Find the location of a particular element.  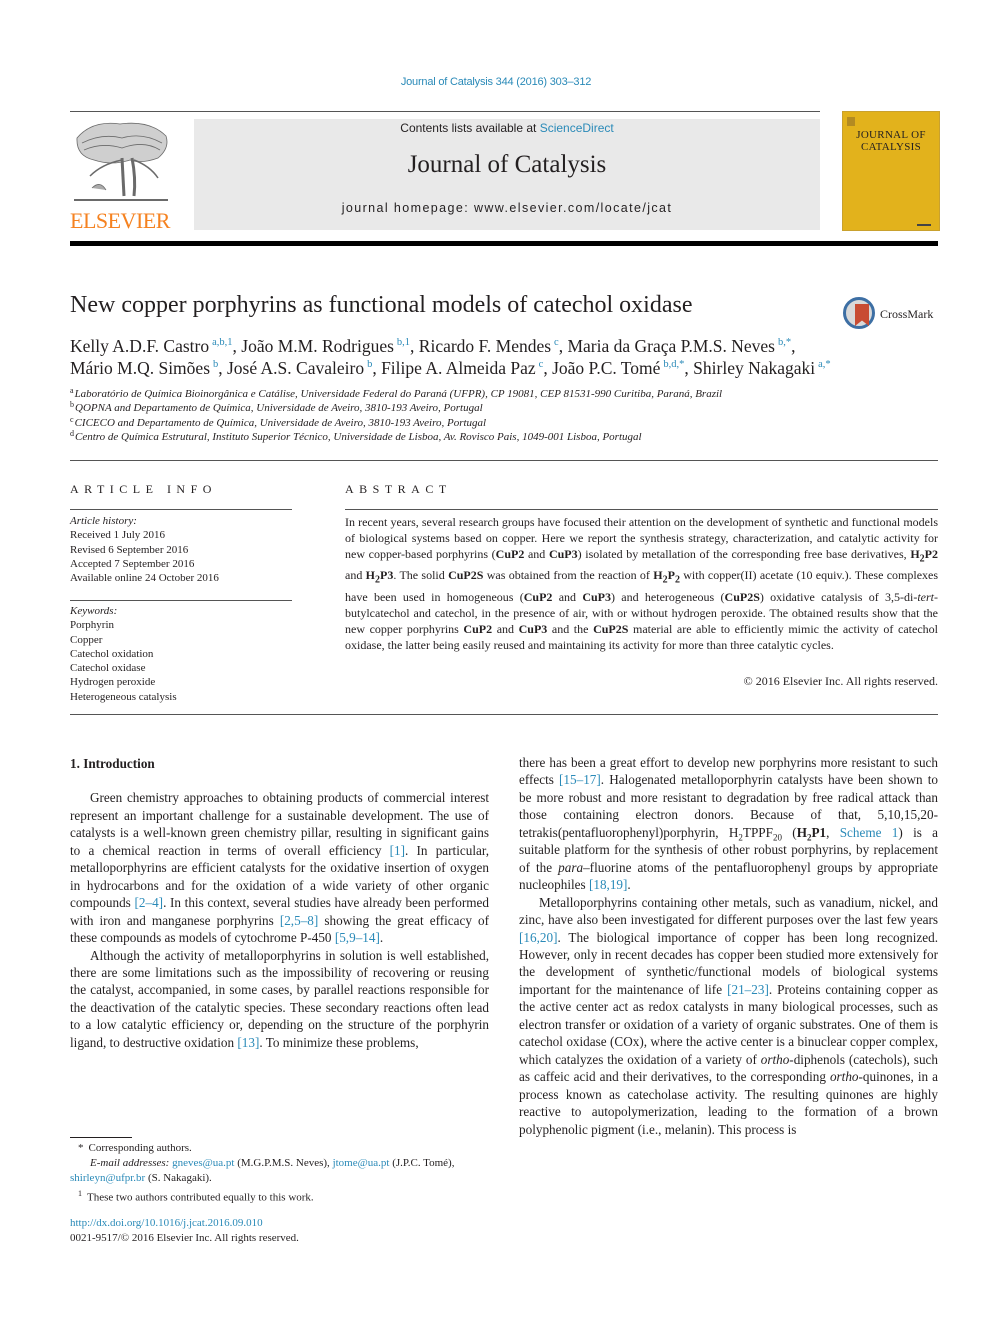

email-label: E-mail addresses: is located at coordinates (131, 1163).